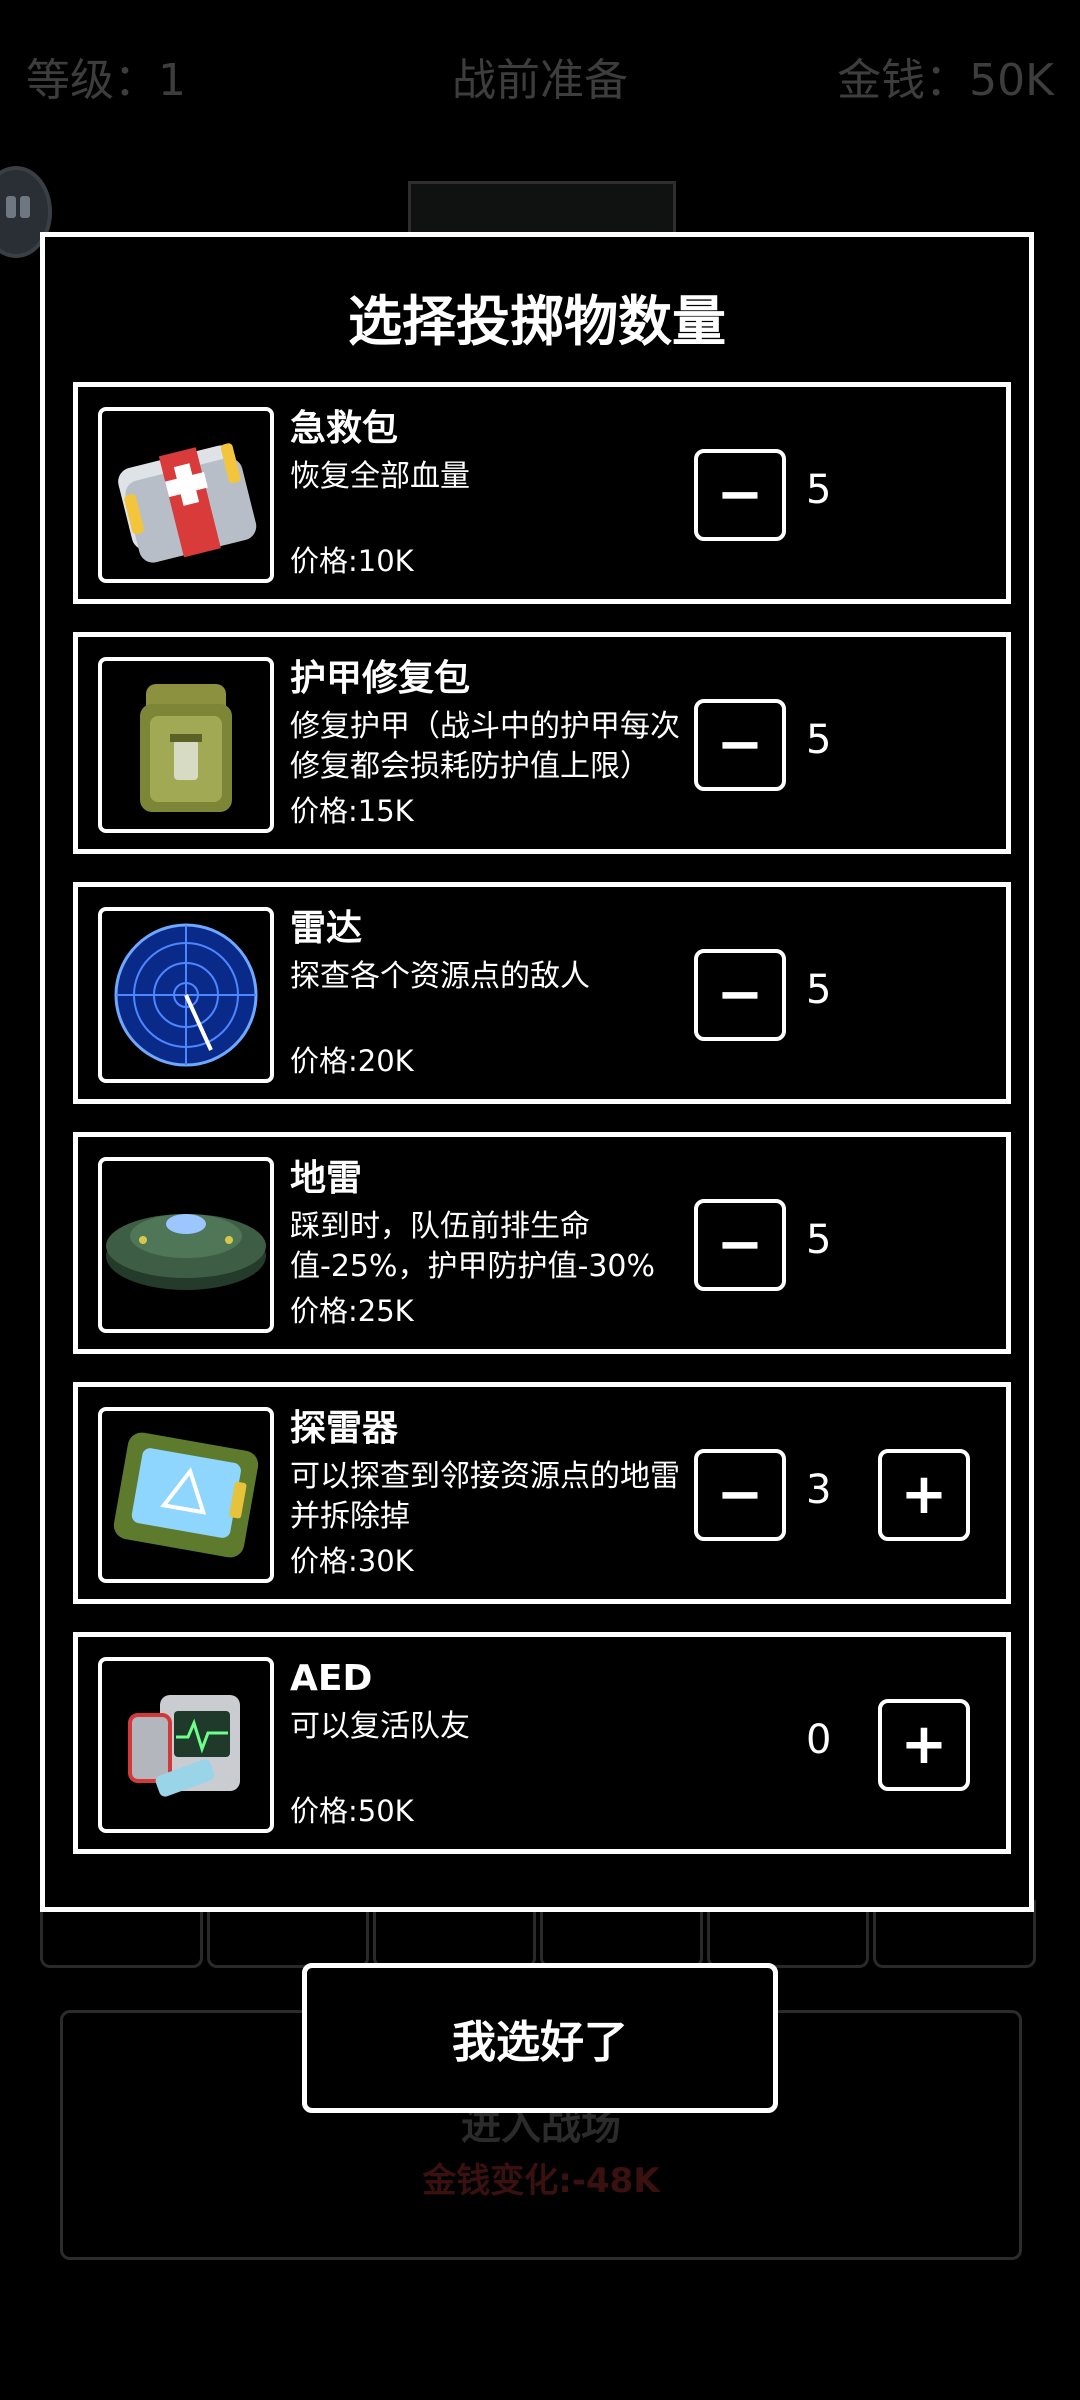 Image resolution: width=1080 pixels, height=2400 pixels. What do you see at coordinates (352, 561) in the screenshot?
I see `item-price: 价格:10K` at bounding box center [352, 561].